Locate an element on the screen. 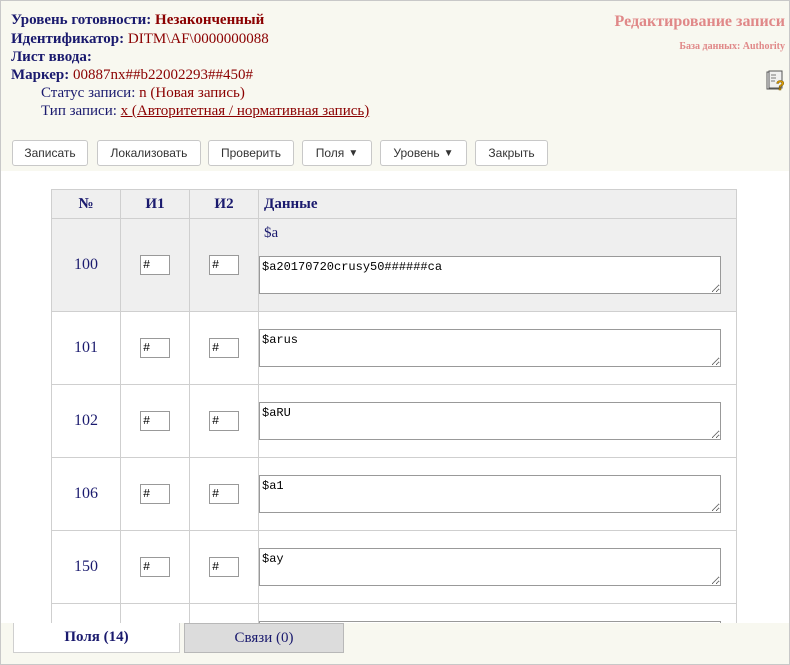 This screenshot has width=790, height=665. field-tag: 101 is located at coordinates (86, 348).